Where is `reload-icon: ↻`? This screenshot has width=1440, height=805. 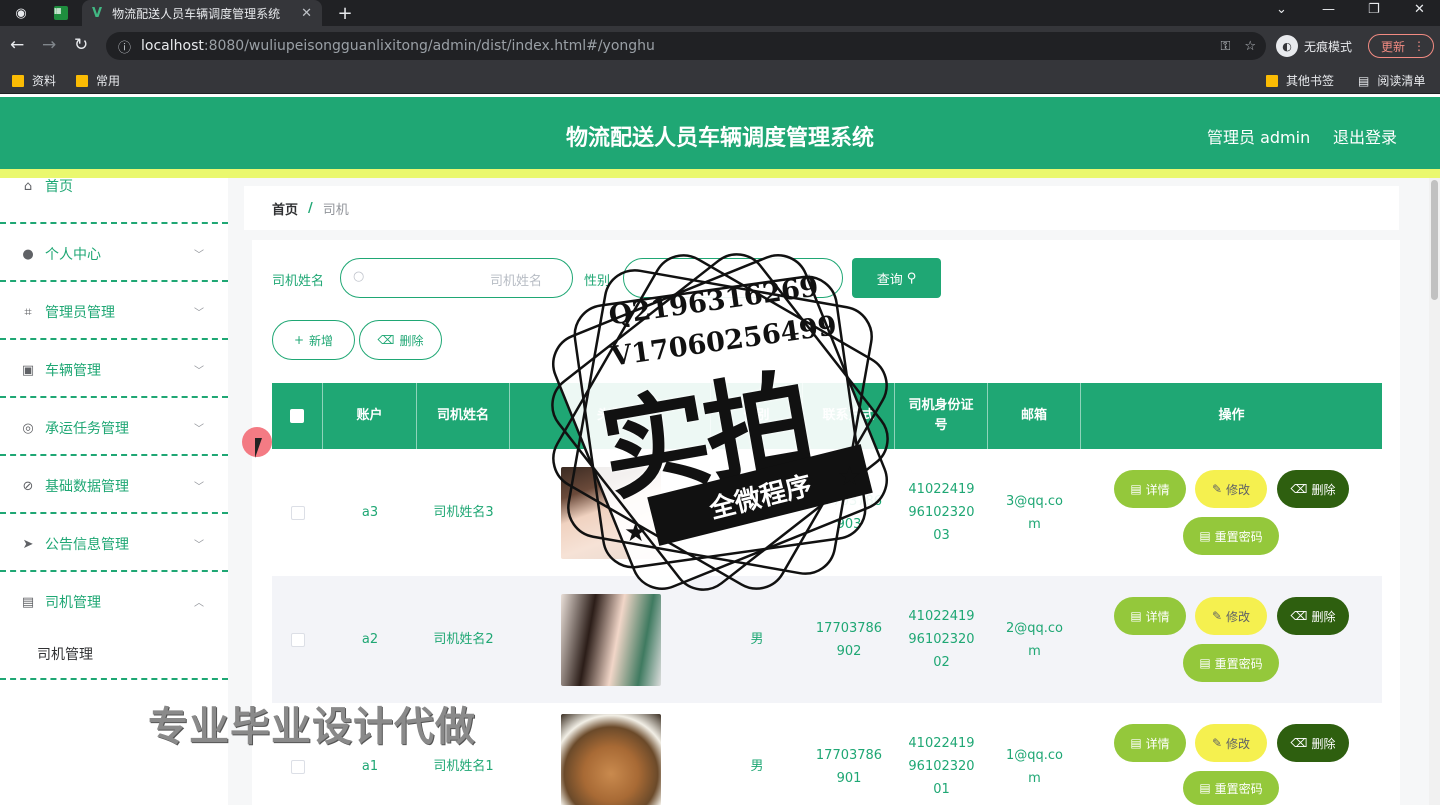 reload-icon: ↻ is located at coordinates (81, 45).